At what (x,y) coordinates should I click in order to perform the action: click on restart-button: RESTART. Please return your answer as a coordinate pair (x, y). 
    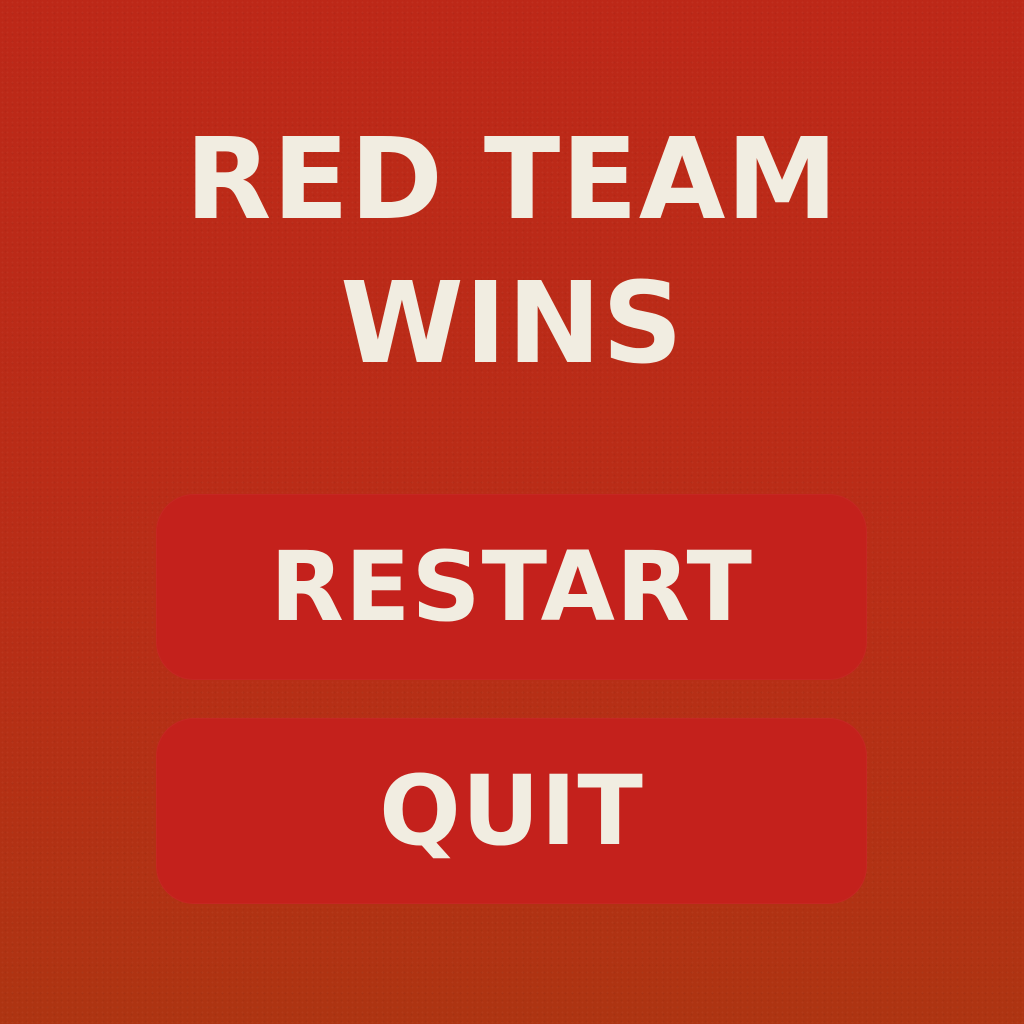
    Looking at the image, I should click on (511, 587).